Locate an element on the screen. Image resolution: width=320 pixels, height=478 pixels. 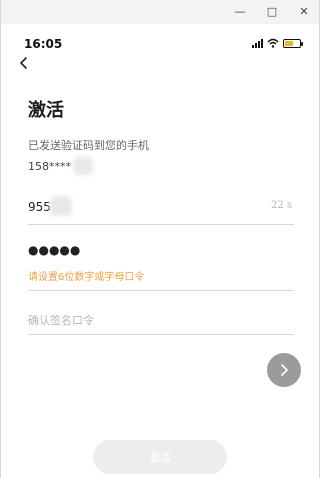
redacted-code-digits is located at coordinates (61, 206).